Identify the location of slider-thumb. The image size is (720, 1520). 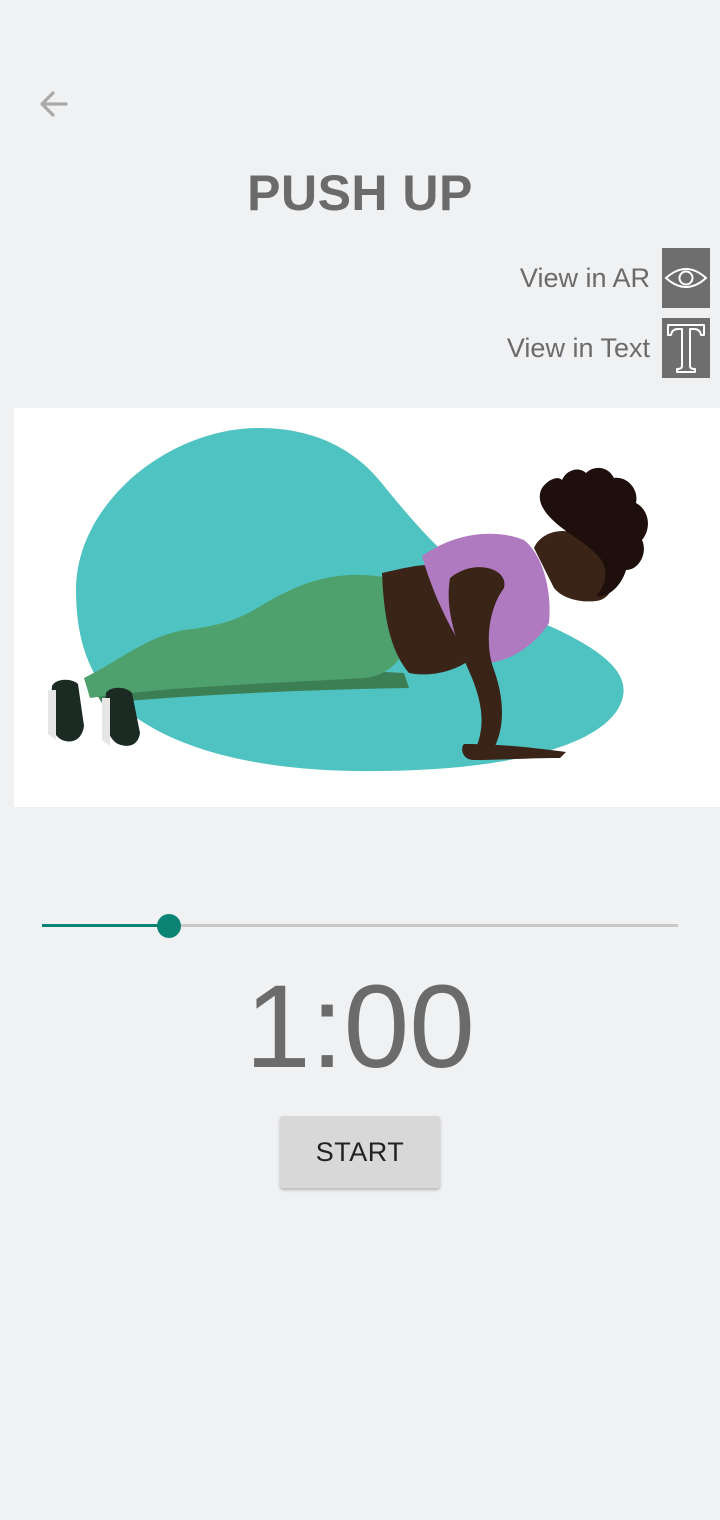
(169, 926).